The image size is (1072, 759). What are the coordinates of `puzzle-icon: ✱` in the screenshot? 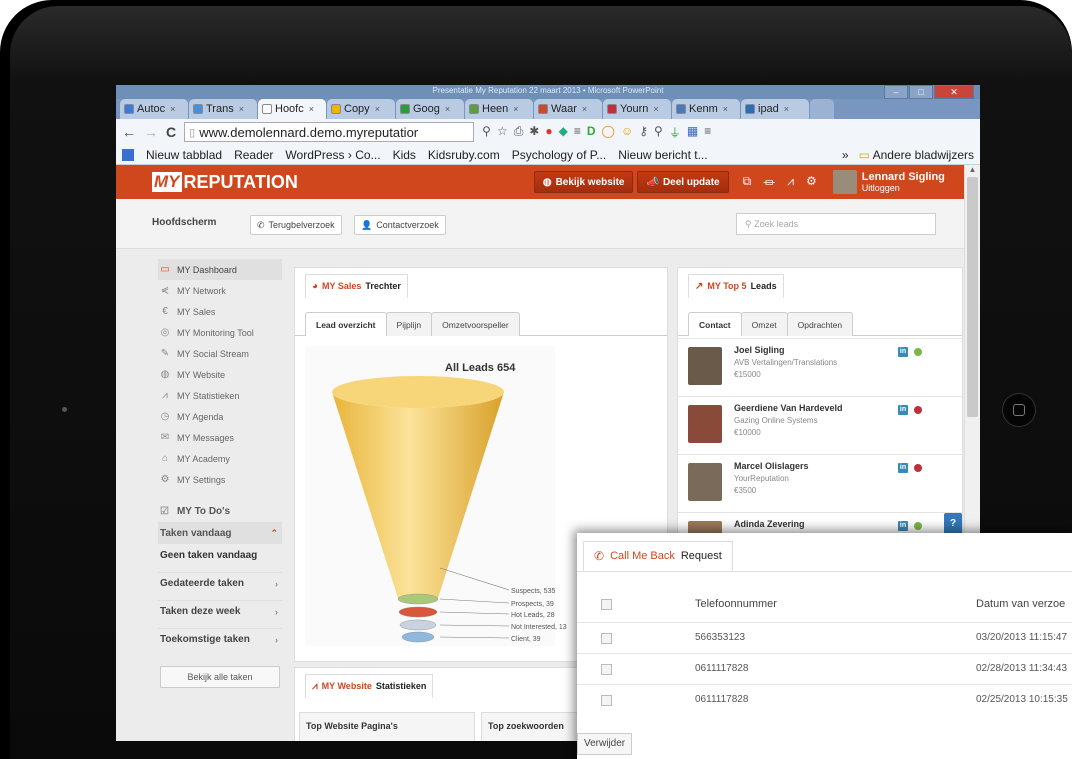 It's located at (534, 132).